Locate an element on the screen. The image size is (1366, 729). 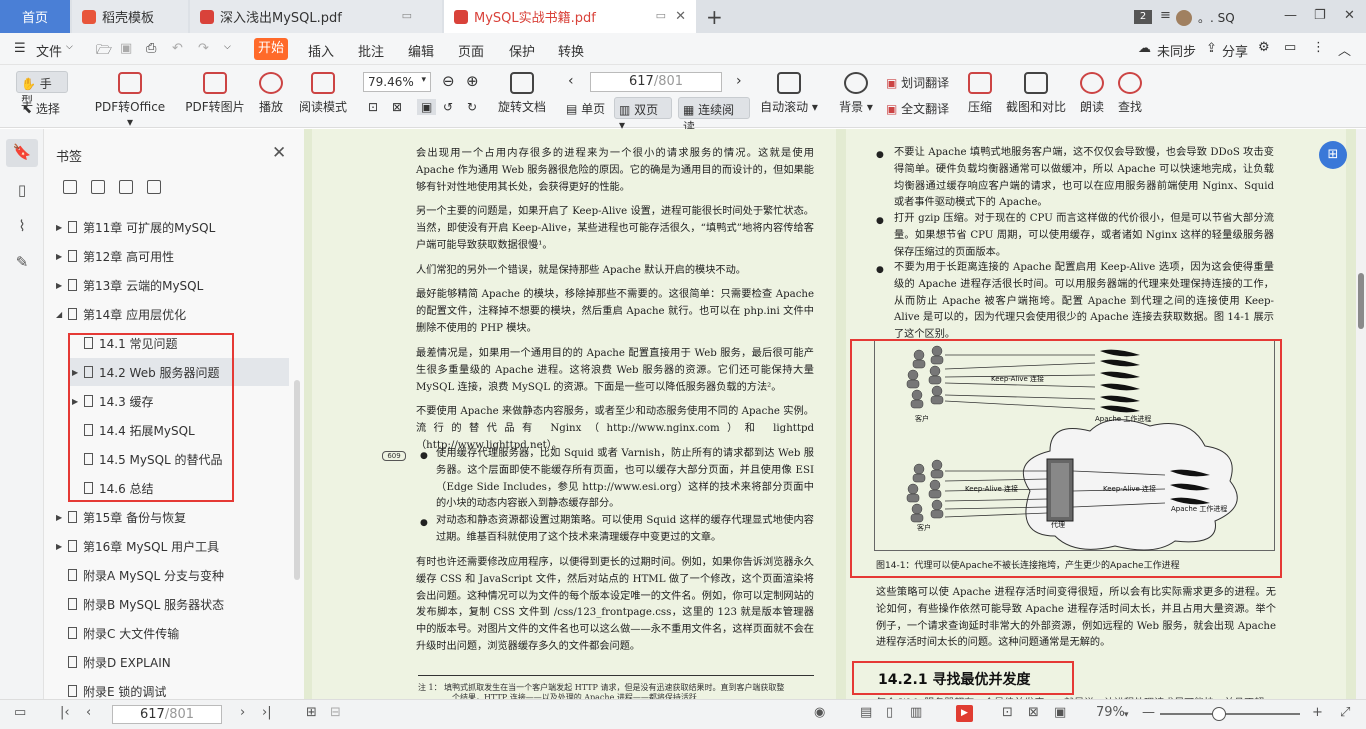
menu-convert: 转换 is located at coordinates (571, 50).